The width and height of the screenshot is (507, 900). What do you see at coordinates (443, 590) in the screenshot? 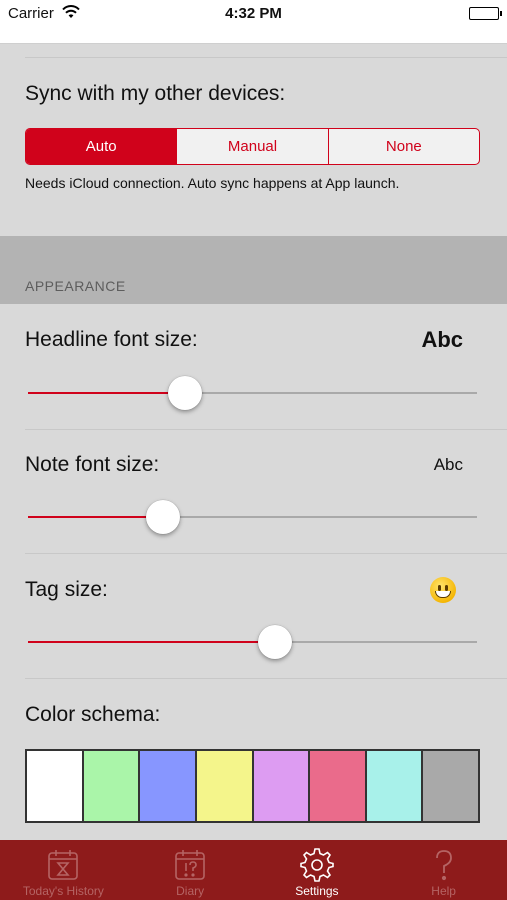
I see `grinning-face-emoji-icon` at bounding box center [443, 590].